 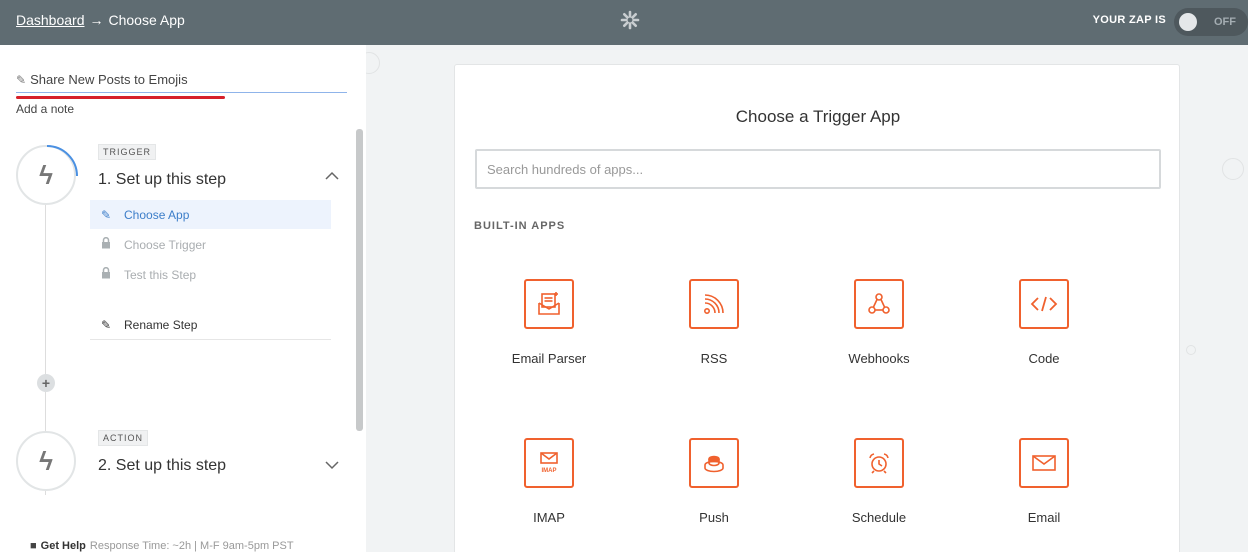 What do you see at coordinates (191, 546) in the screenshot?
I see `help-response-time: Response Time: ~2h | M-F 9am-5pm PST` at bounding box center [191, 546].